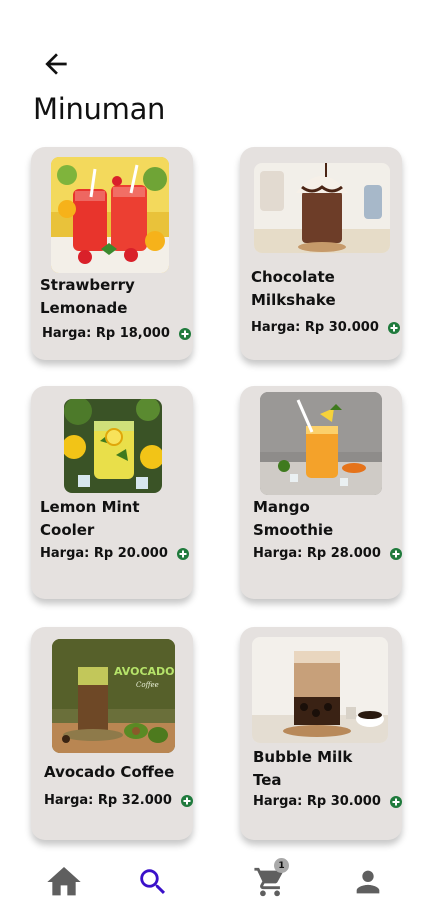  I want to click on product-name: Lemon Mint Cooler, so click(90, 518).